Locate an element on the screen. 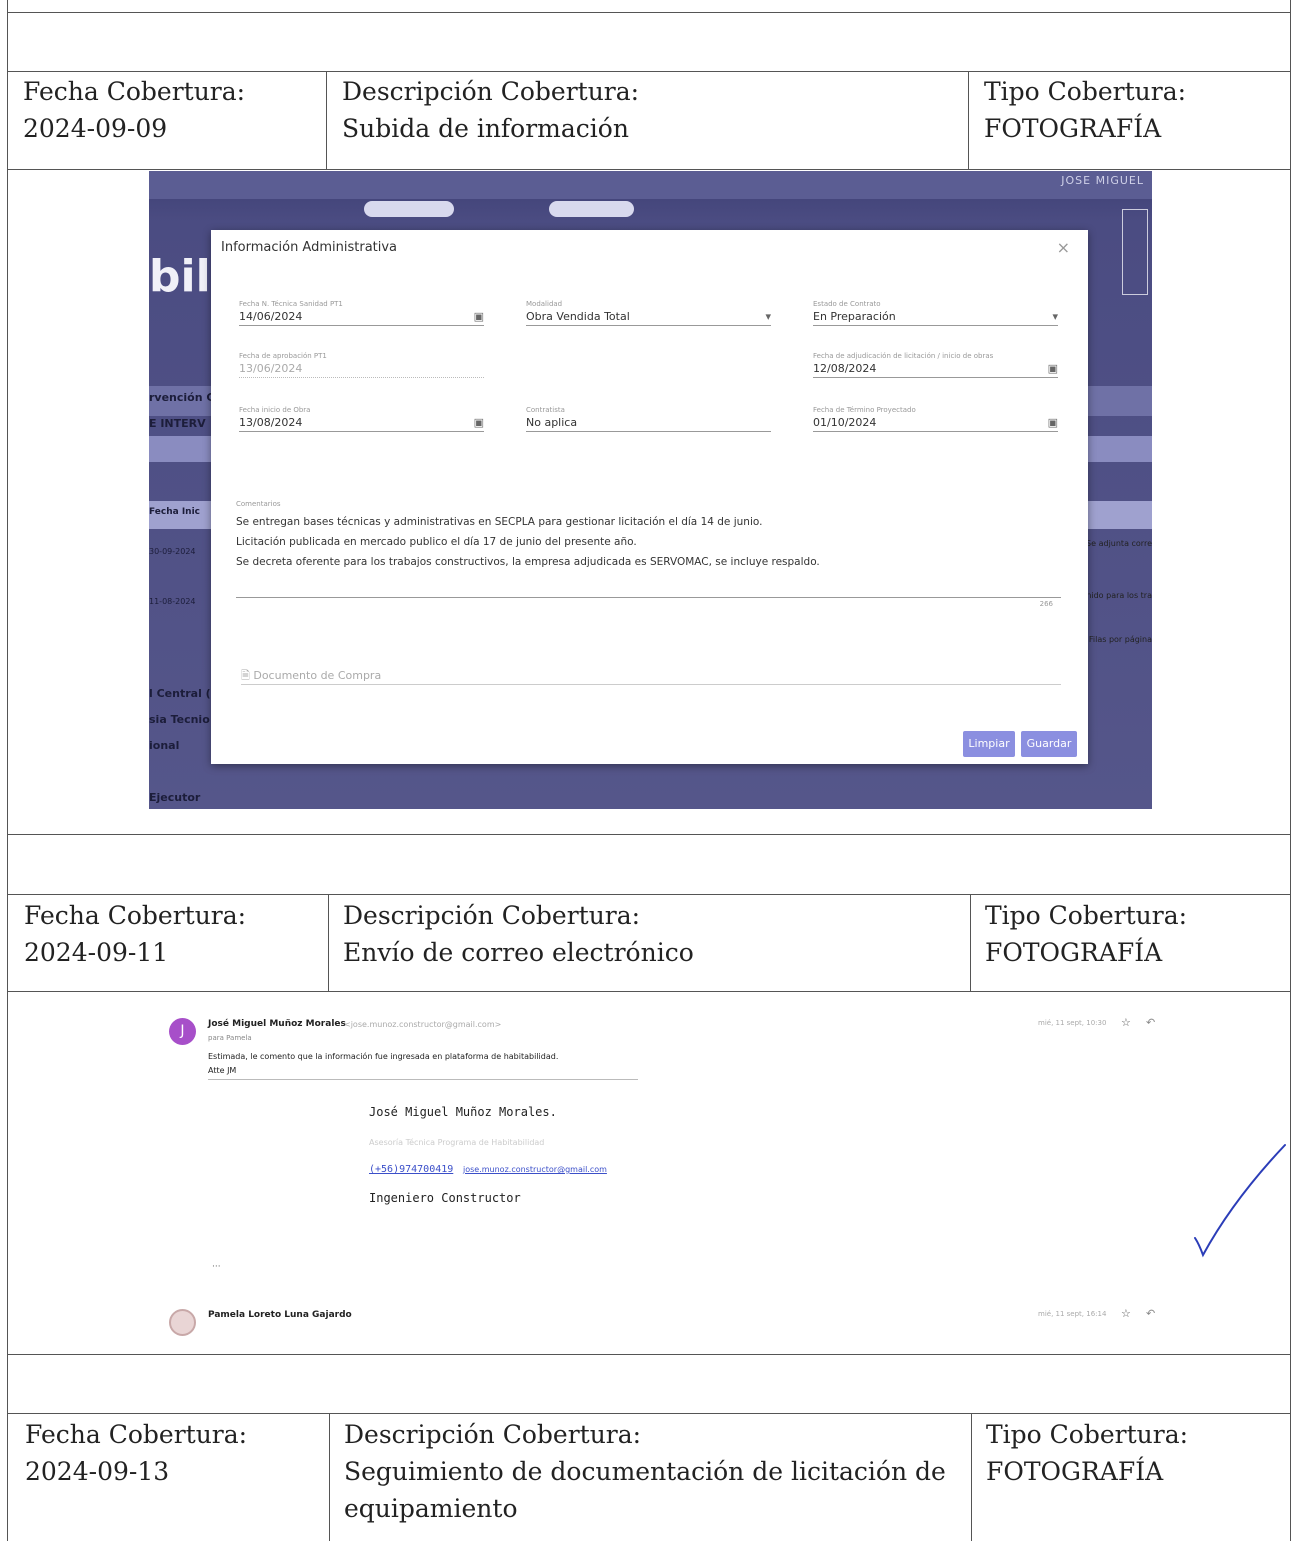 This screenshot has width=1296, height=1541. sender-name: Pamela Loreto Luna Gajardo is located at coordinates (280, 1315).